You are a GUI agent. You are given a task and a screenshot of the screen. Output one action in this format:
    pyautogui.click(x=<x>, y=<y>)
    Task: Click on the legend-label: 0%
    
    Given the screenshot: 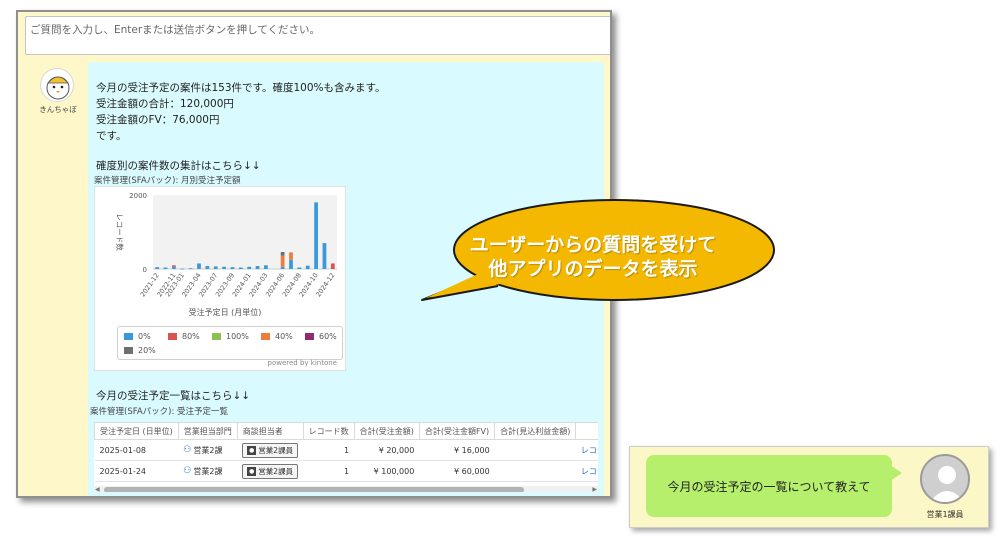 What is the action you would take?
    pyautogui.click(x=144, y=336)
    